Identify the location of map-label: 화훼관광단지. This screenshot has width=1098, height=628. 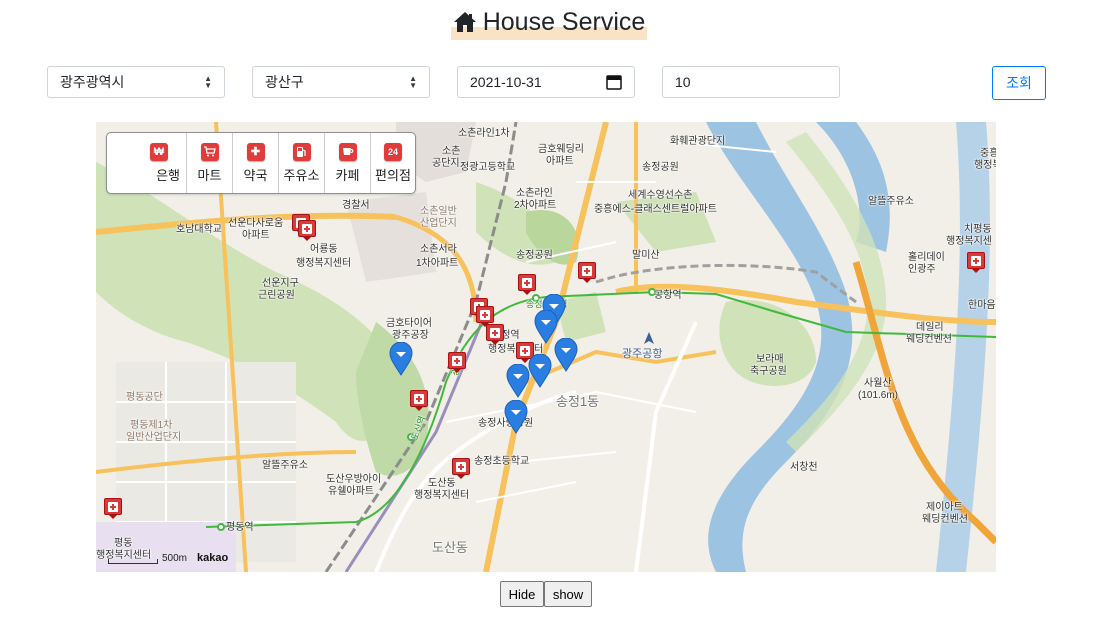
(698, 141).